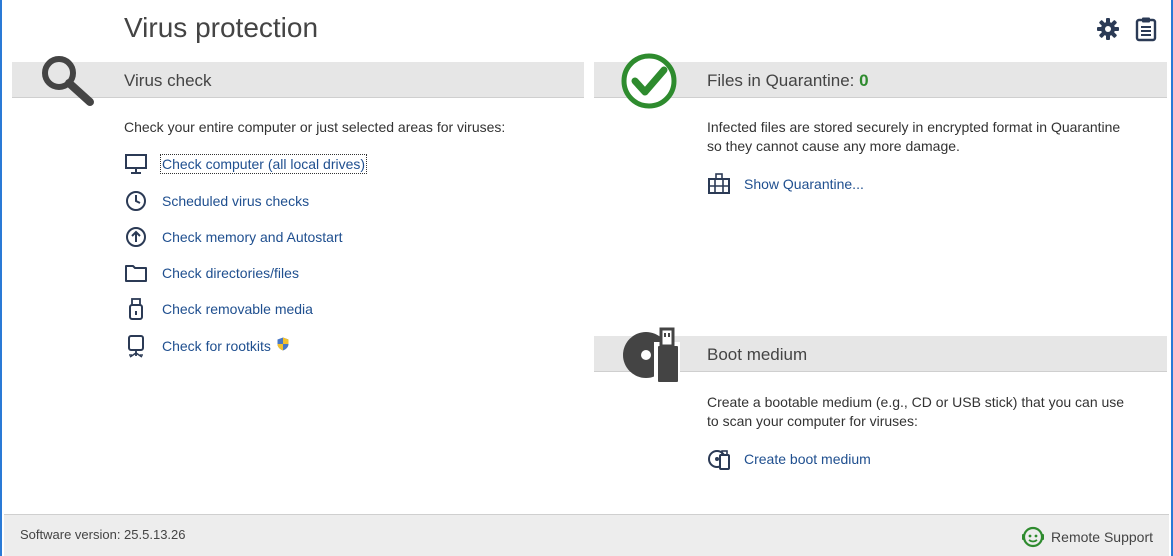 This screenshot has width=1173, height=556. What do you see at coordinates (263, 164) in the screenshot?
I see `check-computer-label: Check computer (all local drives)` at bounding box center [263, 164].